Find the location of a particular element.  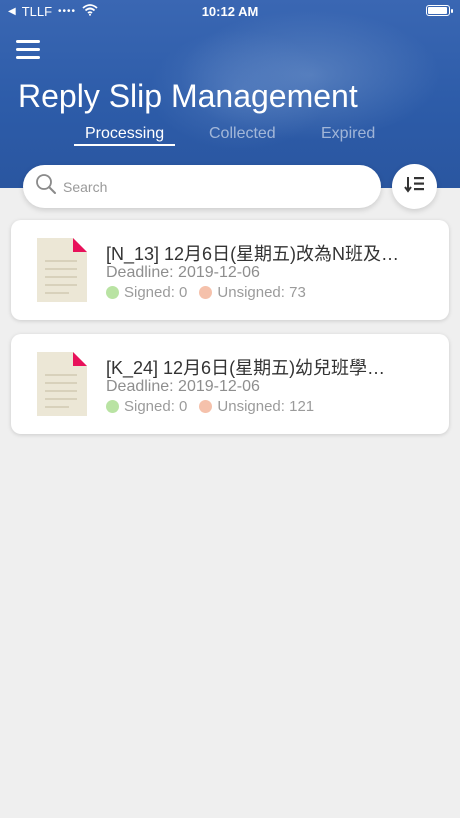

active-tab-indicator is located at coordinates (124, 145).